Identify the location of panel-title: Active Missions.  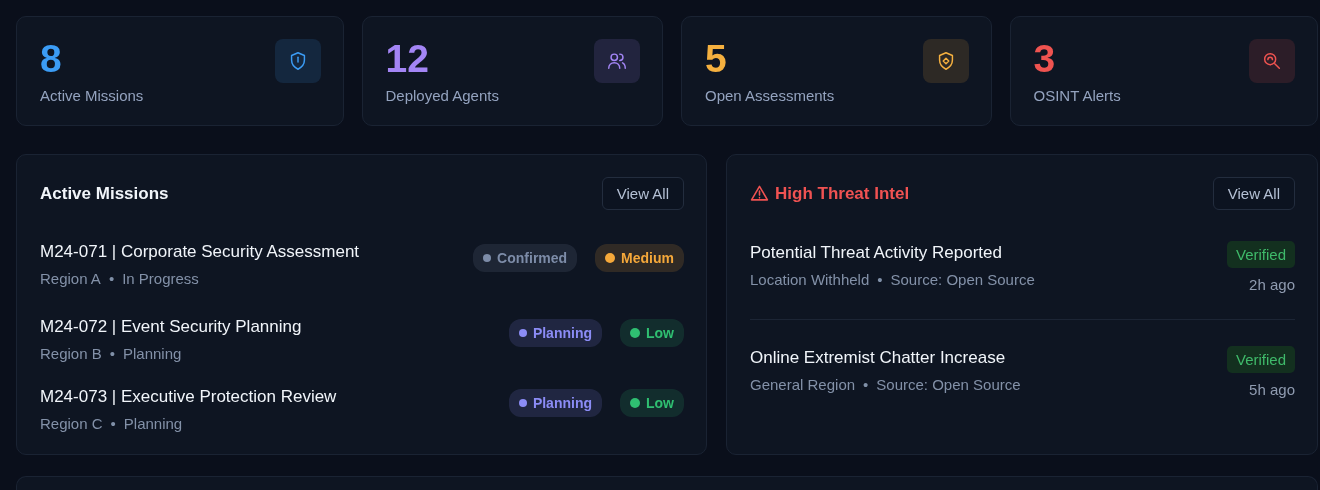
(104, 193).